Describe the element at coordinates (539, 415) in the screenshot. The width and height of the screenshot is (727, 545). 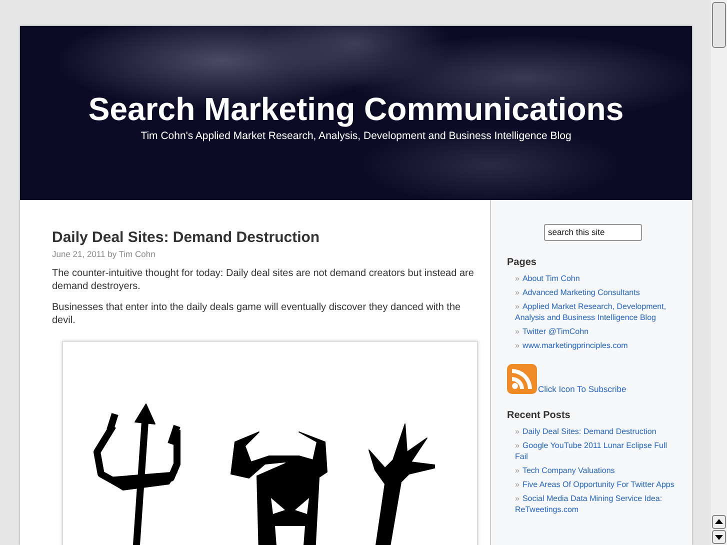
I see `recent-posts-heading: Recent Posts` at that location.